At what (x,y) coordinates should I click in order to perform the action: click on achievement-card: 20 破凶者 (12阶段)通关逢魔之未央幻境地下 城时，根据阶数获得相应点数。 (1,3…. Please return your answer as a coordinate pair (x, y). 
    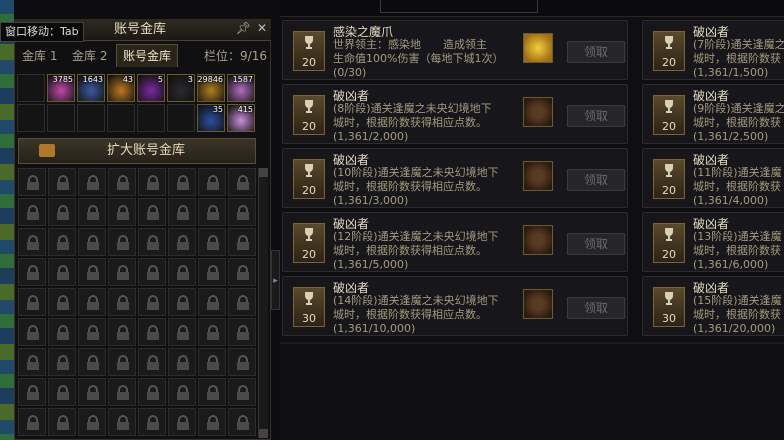
    Looking at the image, I should click on (455, 242).